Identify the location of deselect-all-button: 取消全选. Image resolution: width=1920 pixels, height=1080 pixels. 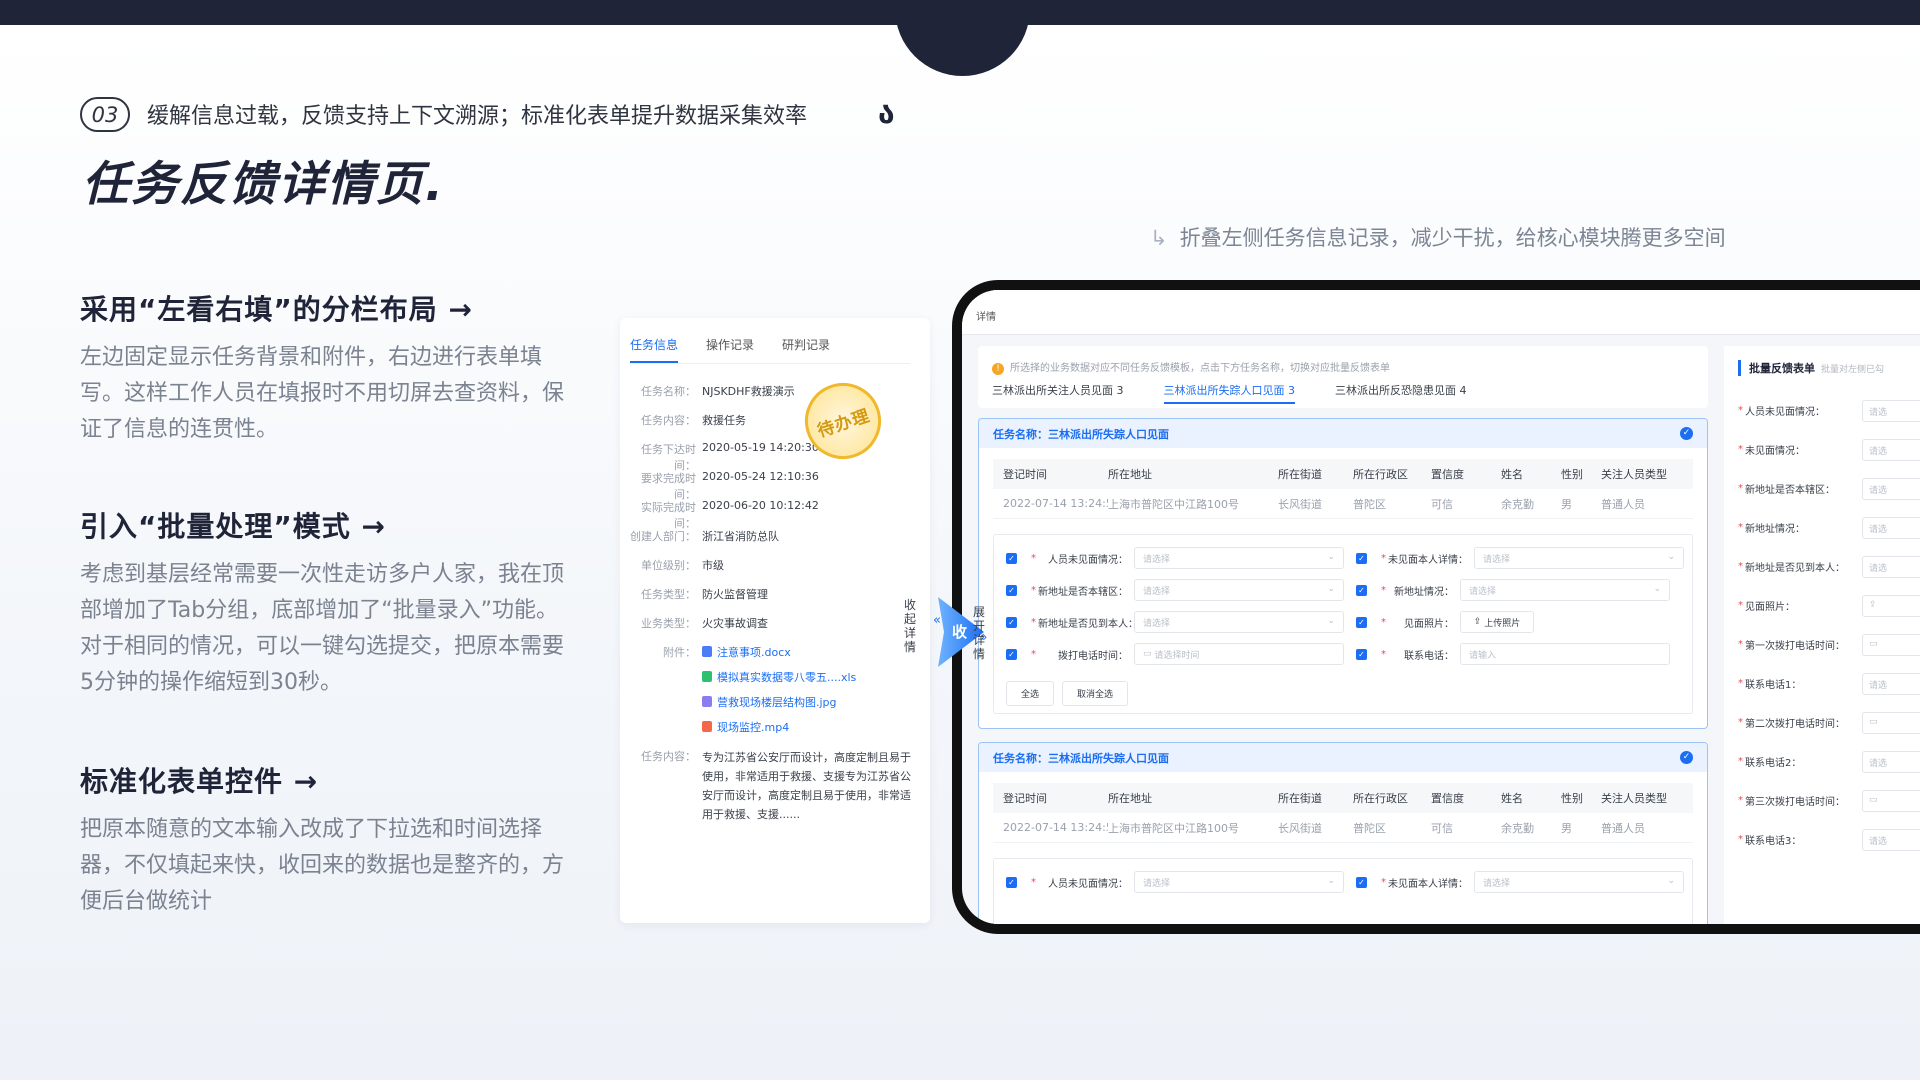
(1095, 693).